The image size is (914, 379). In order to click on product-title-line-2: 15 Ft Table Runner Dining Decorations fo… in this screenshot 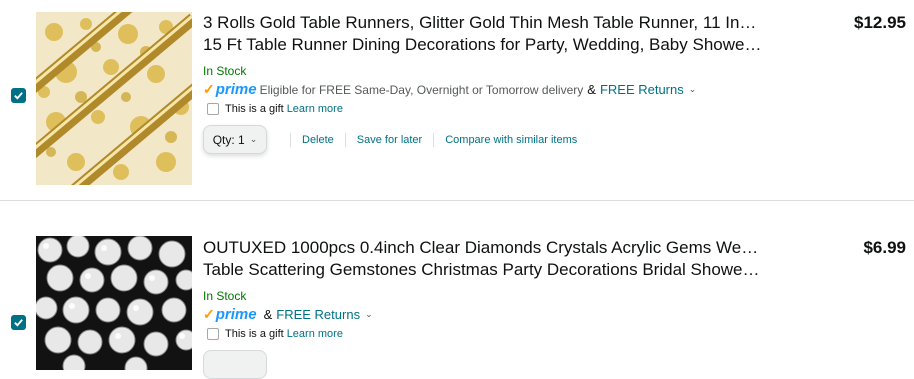, I will do `click(483, 44)`.